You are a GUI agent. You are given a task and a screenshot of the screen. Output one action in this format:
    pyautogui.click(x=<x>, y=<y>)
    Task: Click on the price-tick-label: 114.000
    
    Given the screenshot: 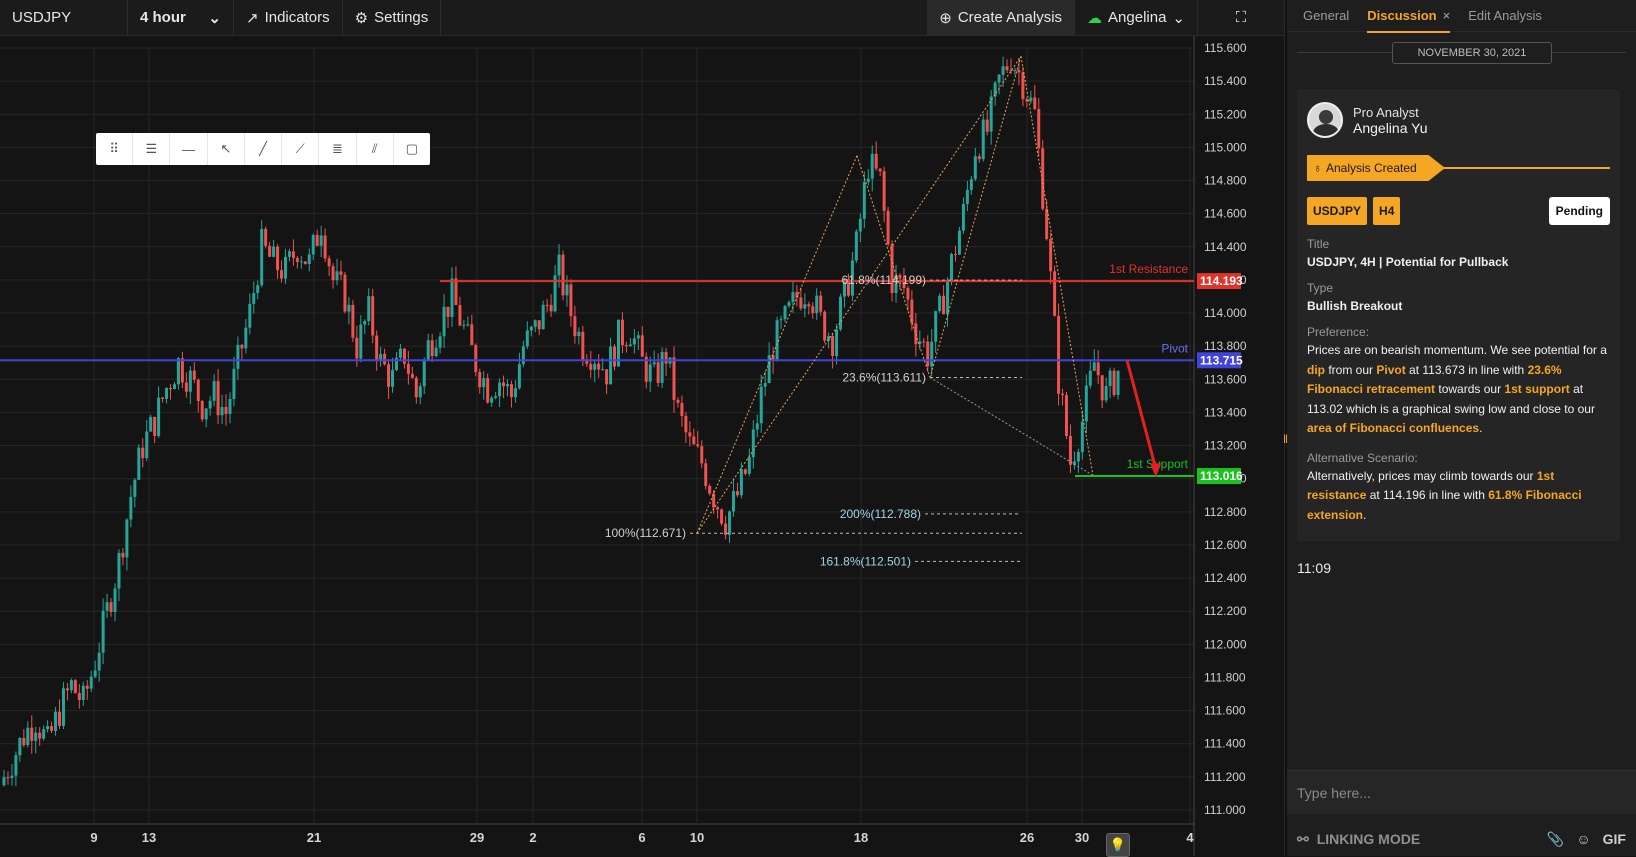 What is the action you would take?
    pyautogui.click(x=1225, y=313)
    